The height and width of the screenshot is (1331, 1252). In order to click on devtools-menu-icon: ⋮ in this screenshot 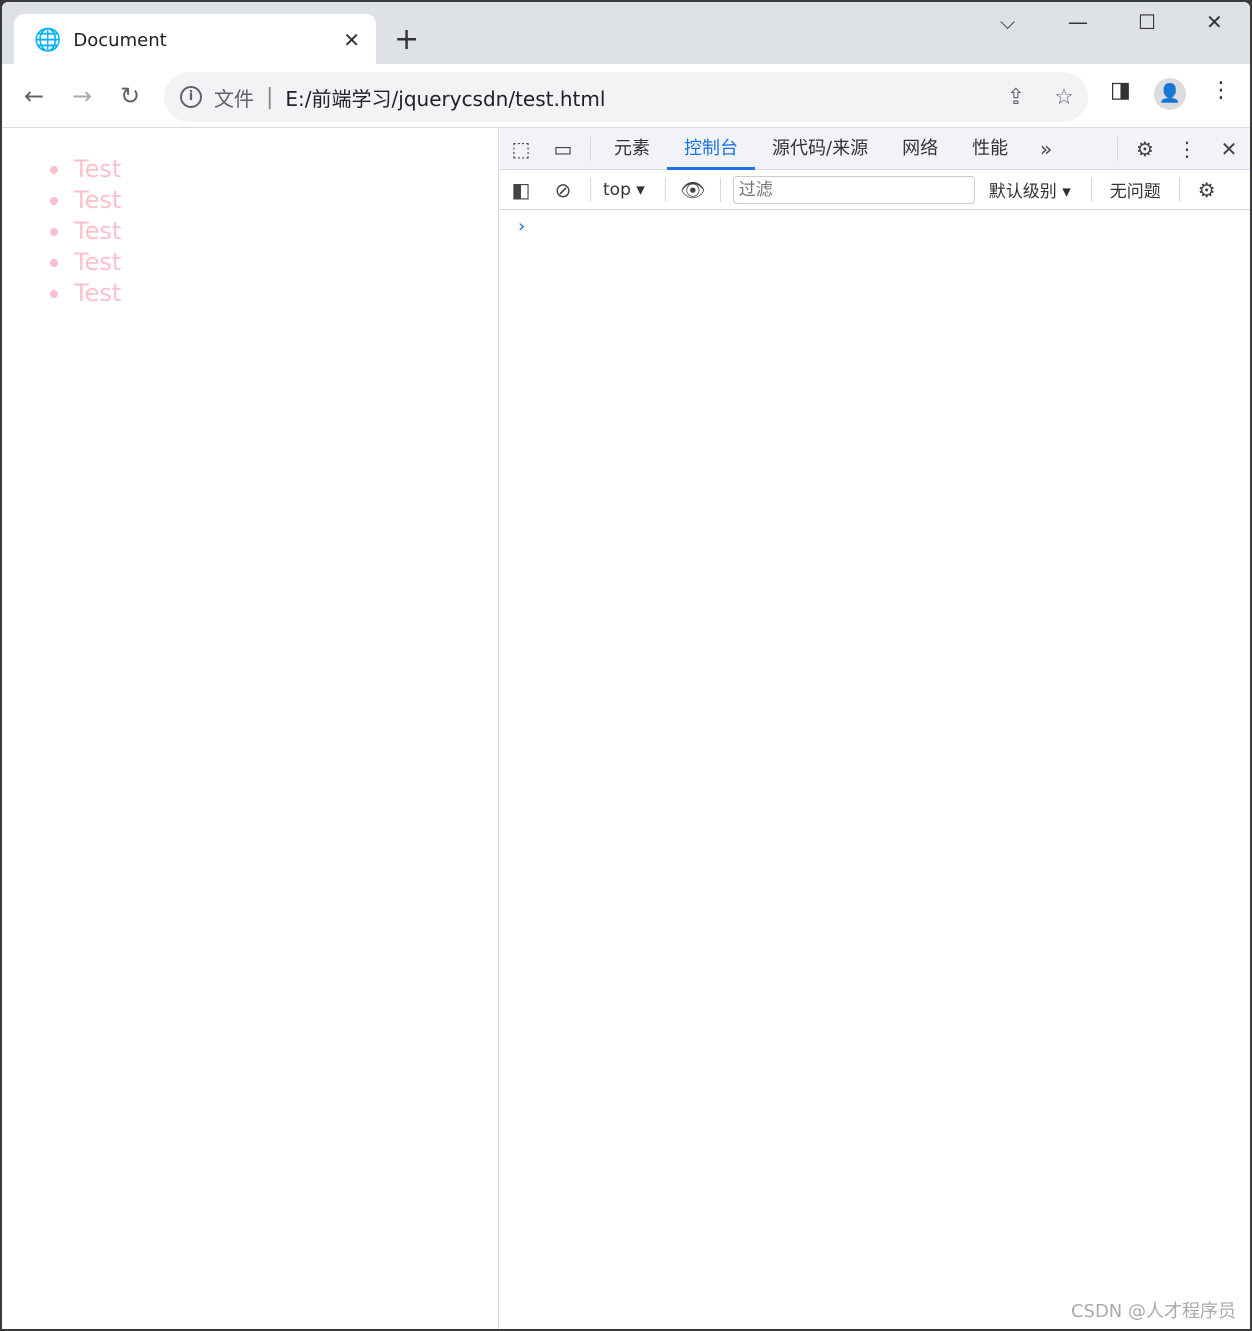, I will do `click(1187, 149)`.